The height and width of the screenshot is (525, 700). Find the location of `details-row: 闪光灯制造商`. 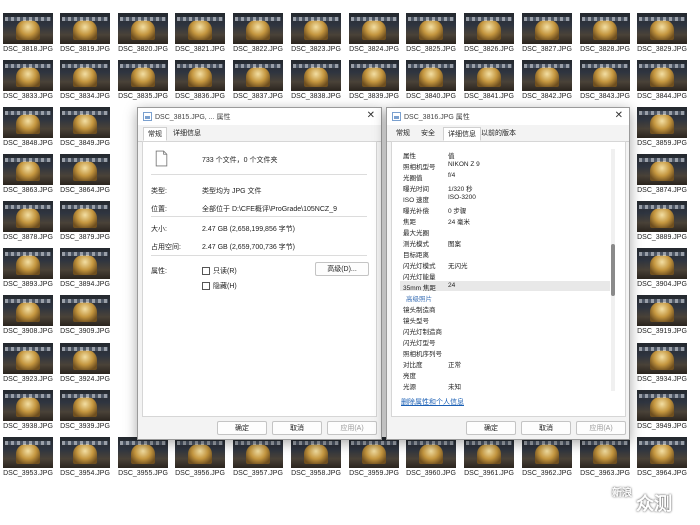

details-row: 闪光灯制造商 is located at coordinates (505, 330).